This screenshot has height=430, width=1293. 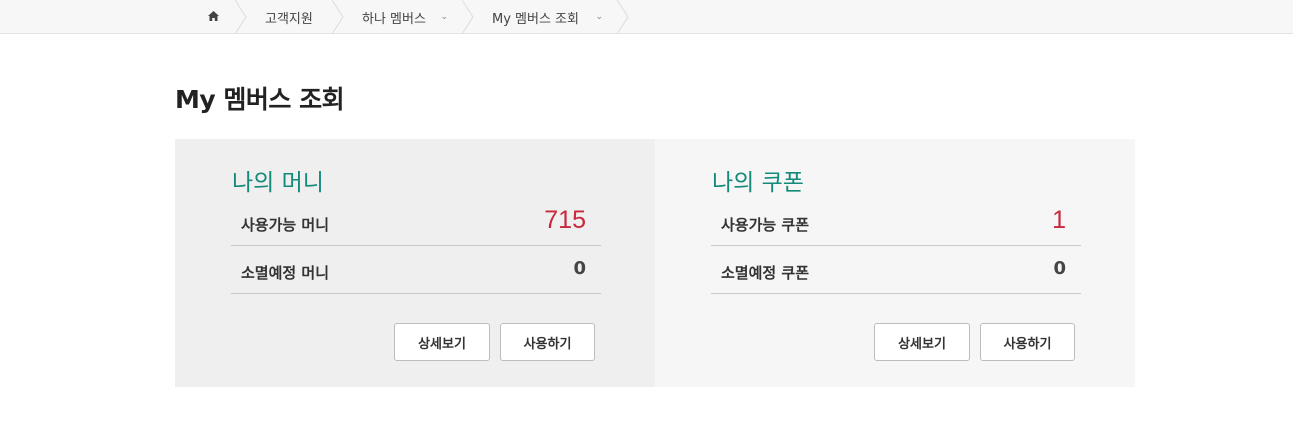 What do you see at coordinates (442, 342) in the screenshot?
I see `money-detail-button: 상세보기` at bounding box center [442, 342].